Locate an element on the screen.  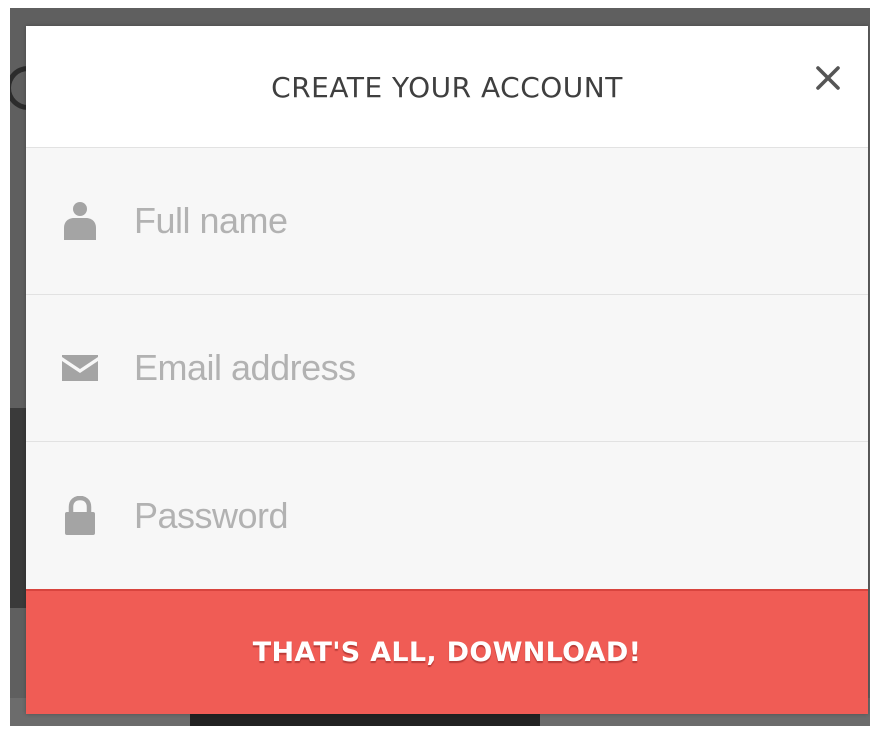
close-button is located at coordinates (828, 78).